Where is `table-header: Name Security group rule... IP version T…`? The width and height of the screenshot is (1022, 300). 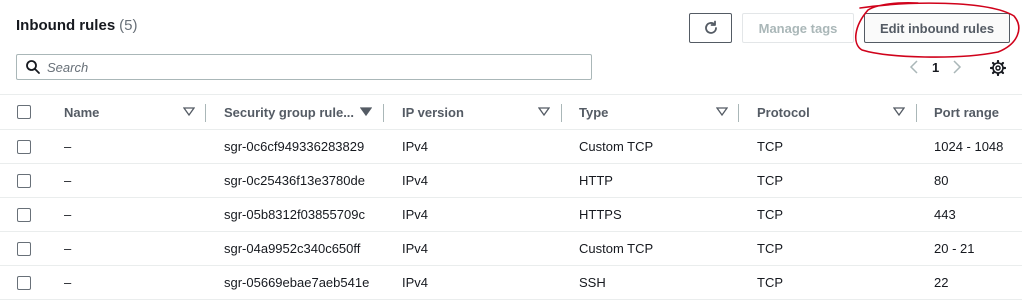
table-header: Name Security group rule... IP version T… is located at coordinates (511, 112).